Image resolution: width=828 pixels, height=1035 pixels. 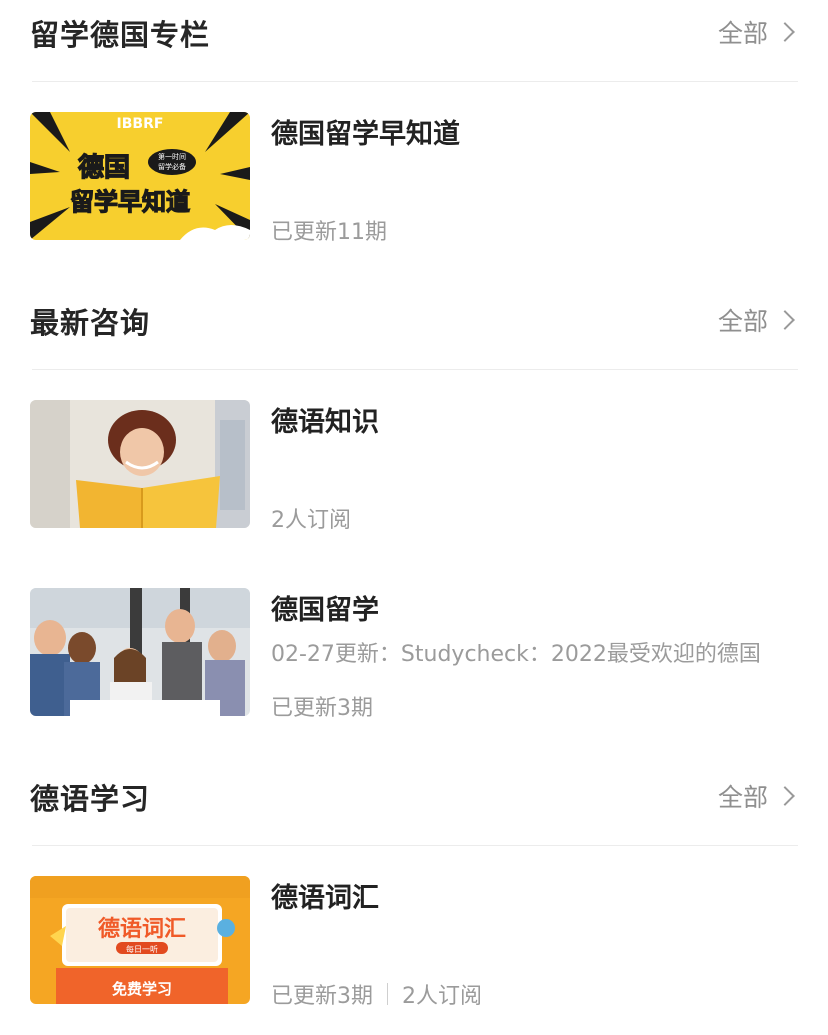 What do you see at coordinates (325, 422) in the screenshot?
I see `card-title: 德语知识` at bounding box center [325, 422].